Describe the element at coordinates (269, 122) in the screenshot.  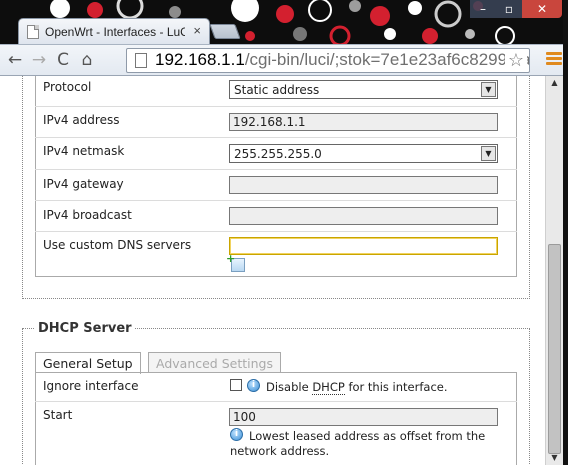
I see `ipv4-address-value: 192.168.1.1` at that location.